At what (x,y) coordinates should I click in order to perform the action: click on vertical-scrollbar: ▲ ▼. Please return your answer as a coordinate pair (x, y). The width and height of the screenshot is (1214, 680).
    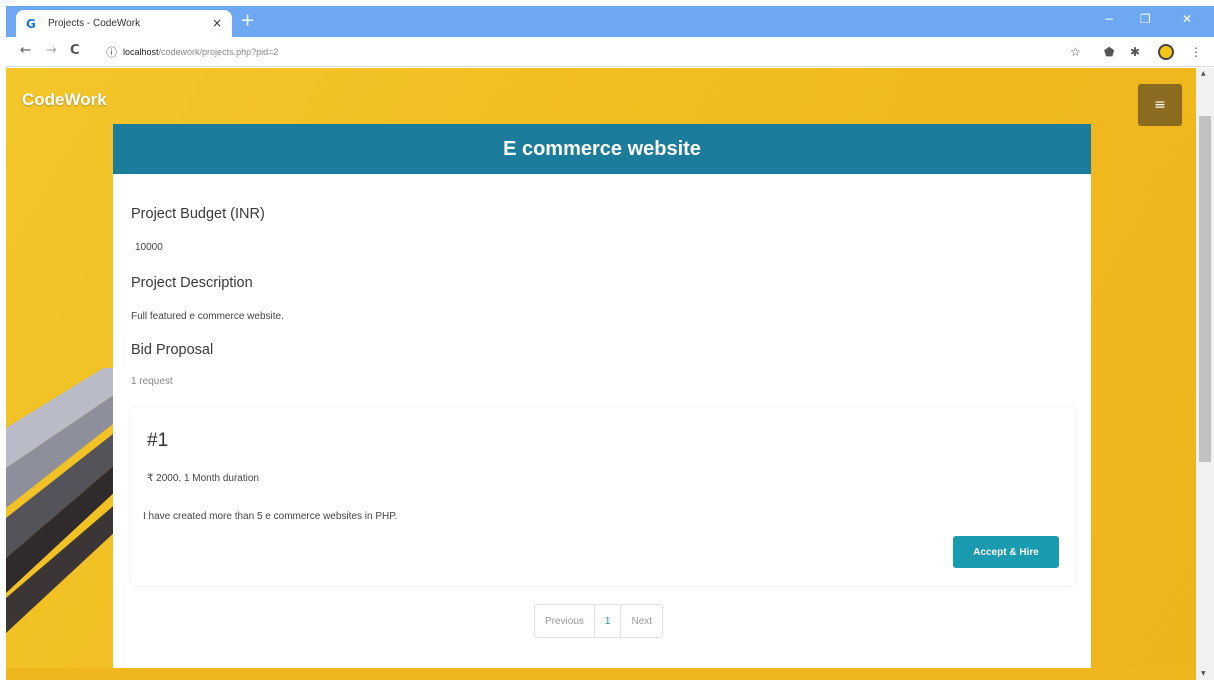
    Looking at the image, I should click on (1205, 374).